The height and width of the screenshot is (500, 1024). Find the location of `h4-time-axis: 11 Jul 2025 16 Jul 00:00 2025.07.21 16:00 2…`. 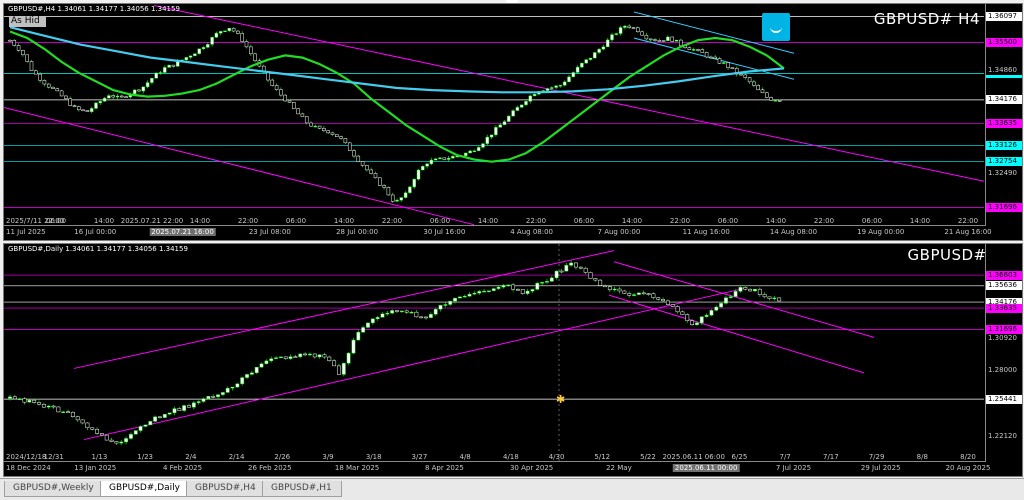

h4-time-axis: 11 Jul 2025 16 Jul 00:00 2025.07.21 16:00 2… is located at coordinates (498, 232).